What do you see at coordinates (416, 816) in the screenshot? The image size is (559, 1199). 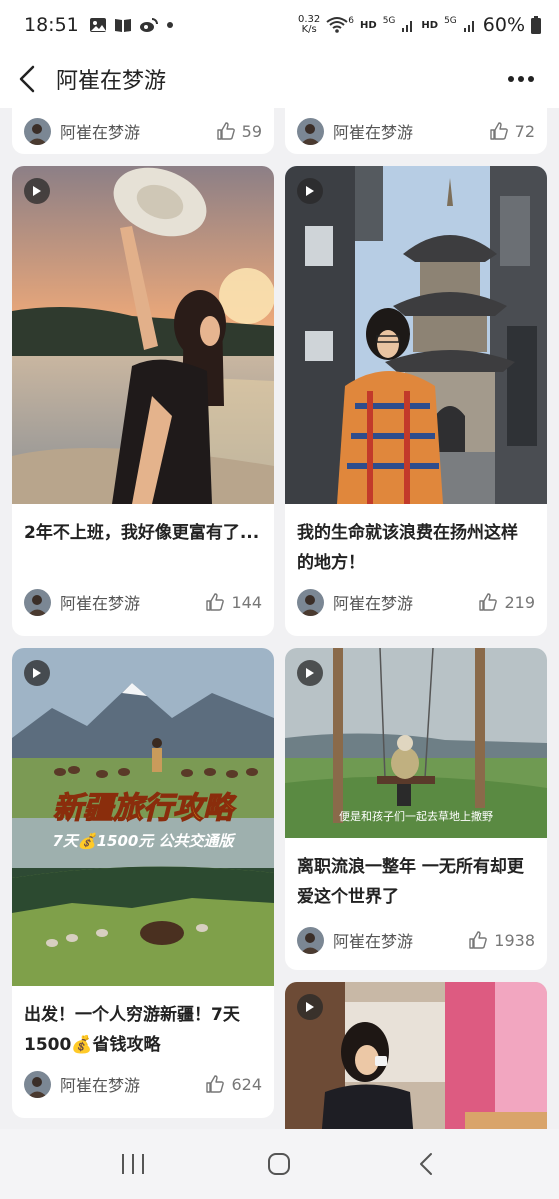 I see `cover-caption: 便是和孩子们一起去草地上撒野` at bounding box center [416, 816].